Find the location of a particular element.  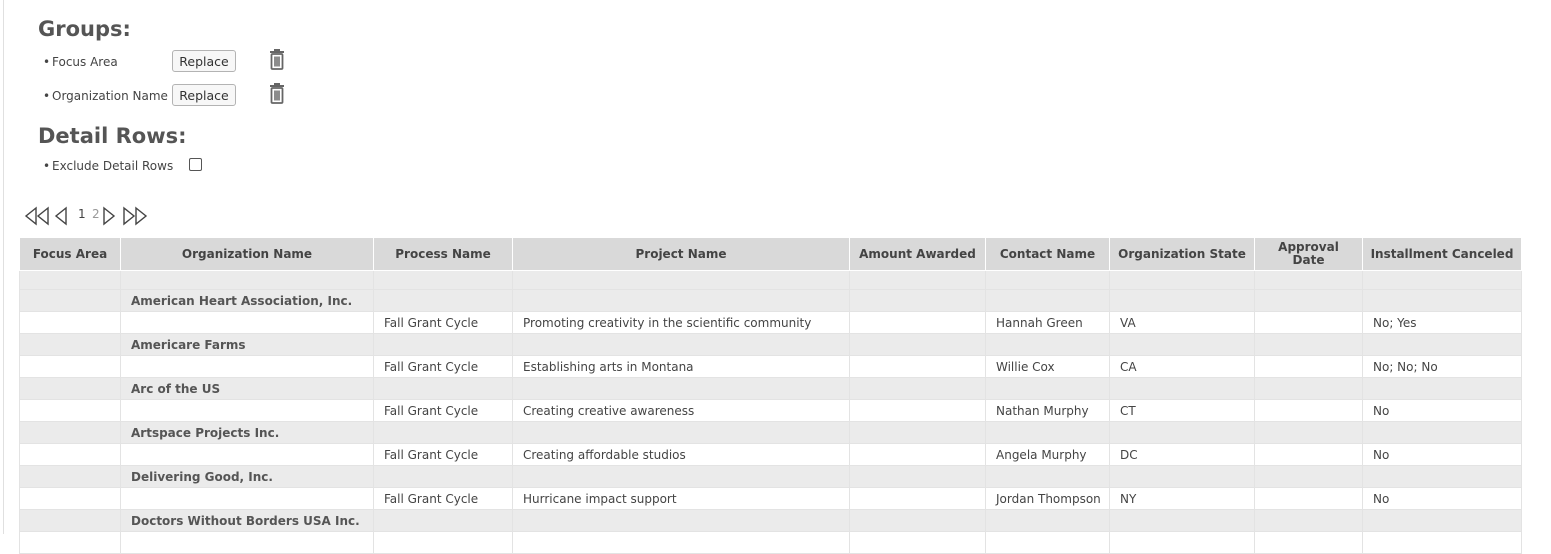

table-cell: Arc of the US is located at coordinates (247, 388).